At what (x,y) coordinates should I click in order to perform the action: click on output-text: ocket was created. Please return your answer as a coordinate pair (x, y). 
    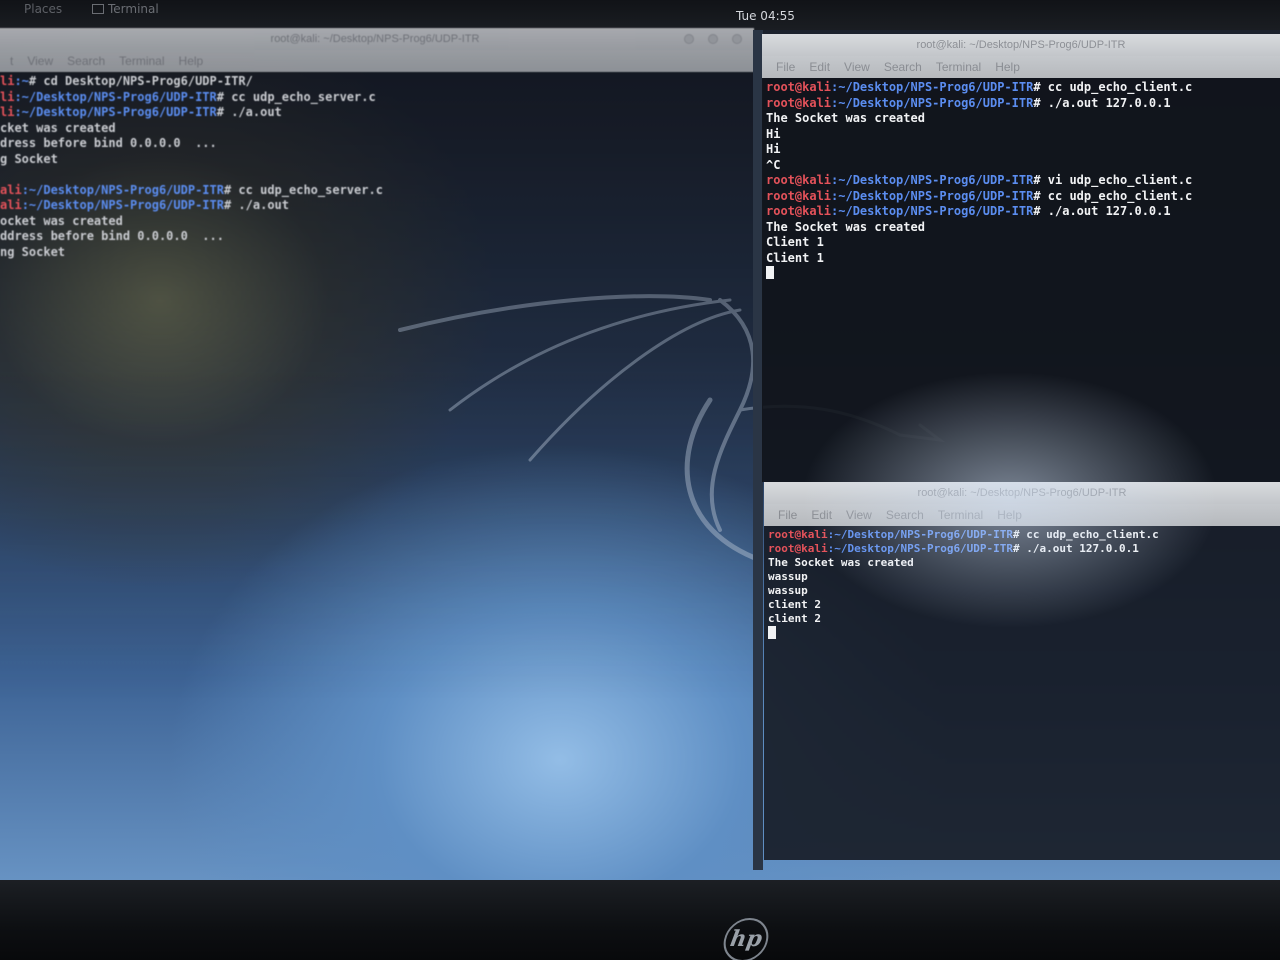
    Looking at the image, I should click on (61, 220).